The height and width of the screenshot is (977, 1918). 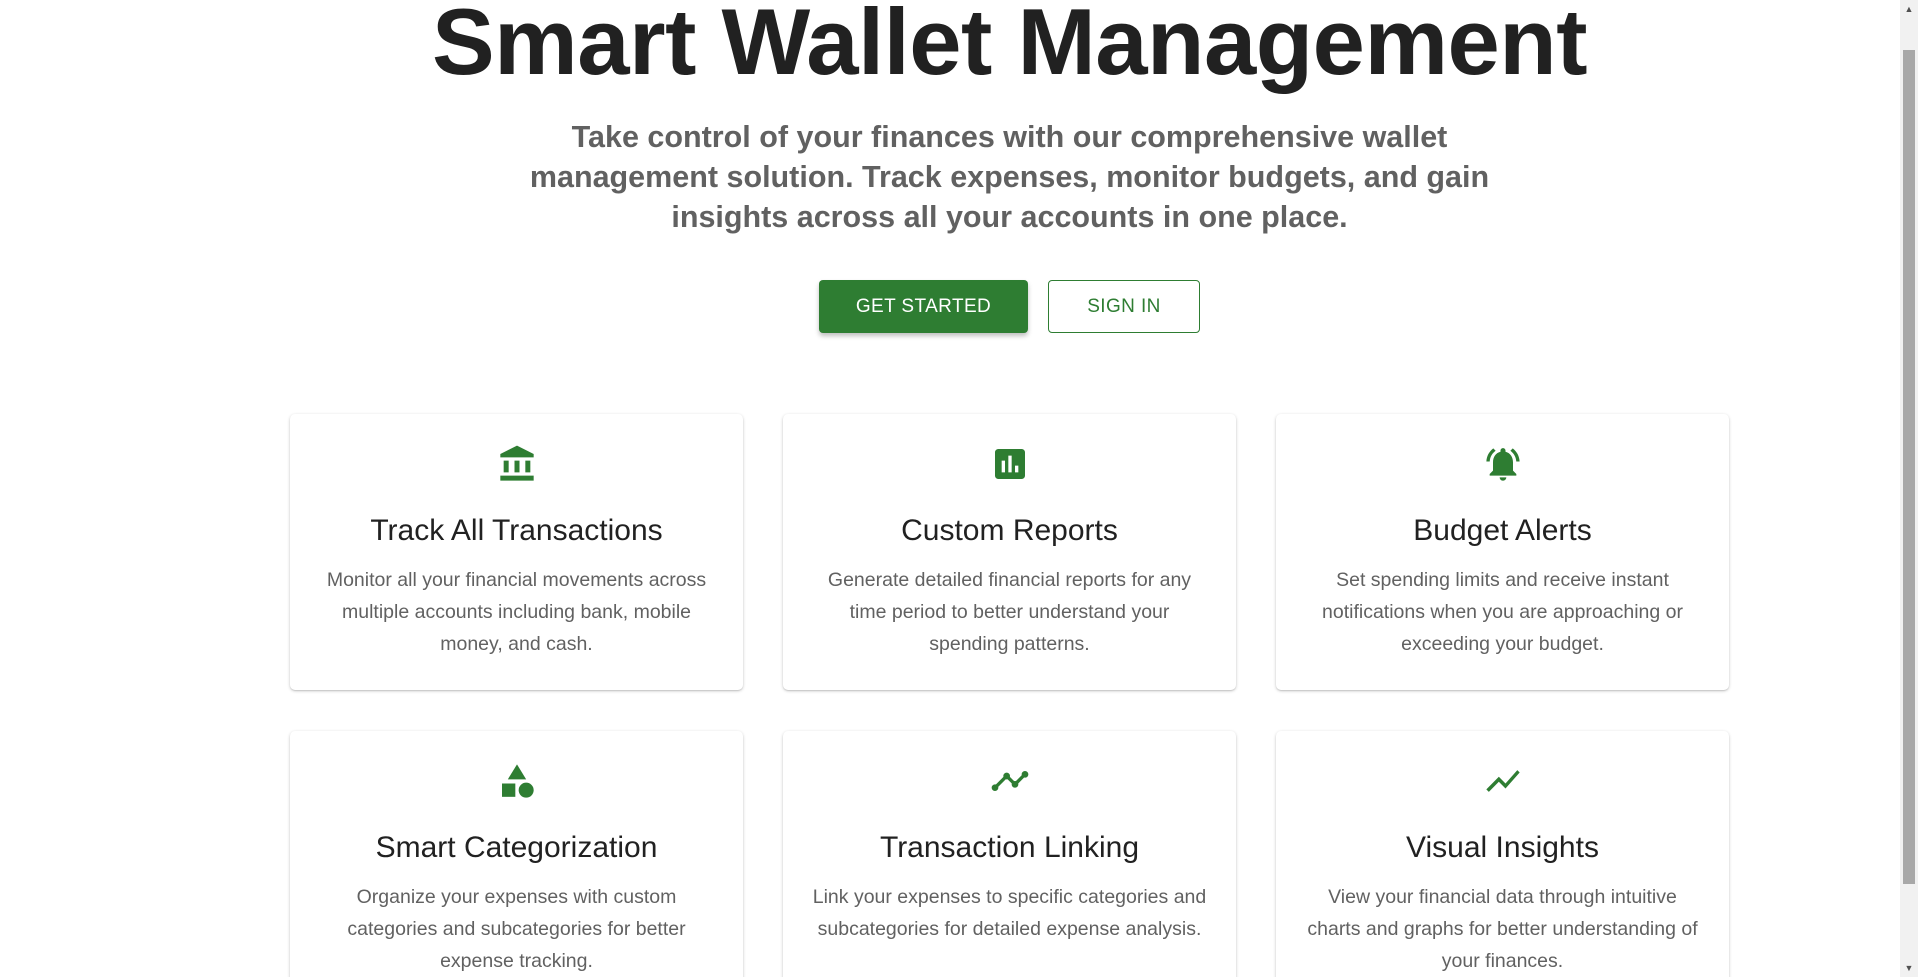 What do you see at coordinates (1503, 781) in the screenshot?
I see `trending-line-icon` at bounding box center [1503, 781].